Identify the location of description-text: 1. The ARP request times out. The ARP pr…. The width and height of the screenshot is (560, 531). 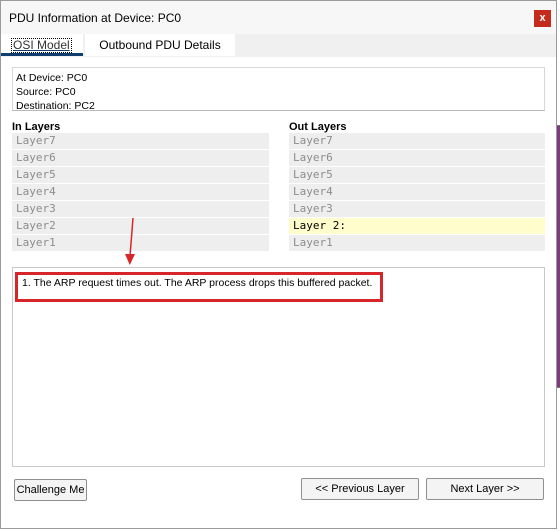
(197, 283).